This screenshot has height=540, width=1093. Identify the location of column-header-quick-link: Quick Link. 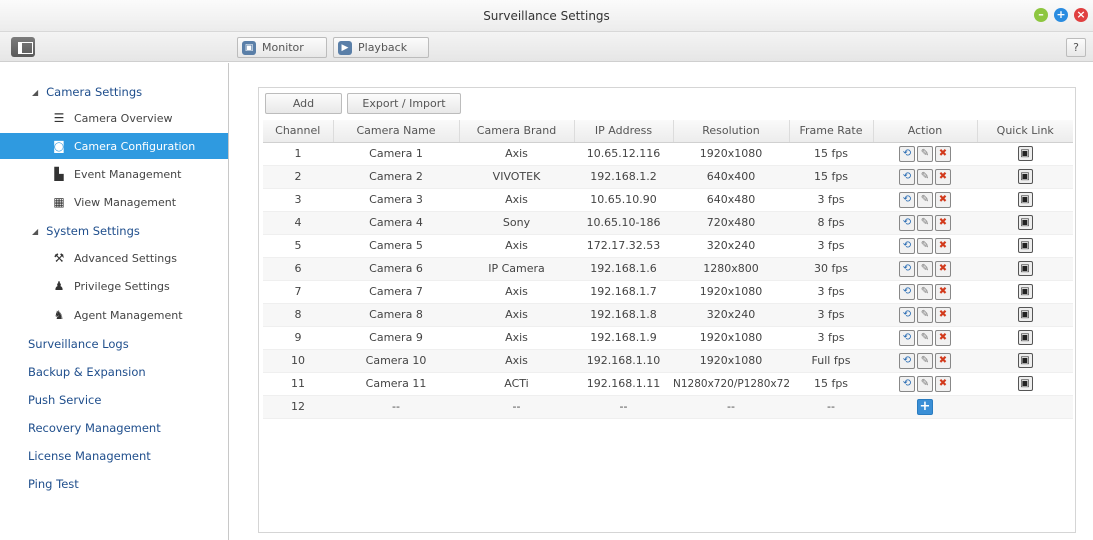
(1025, 131).